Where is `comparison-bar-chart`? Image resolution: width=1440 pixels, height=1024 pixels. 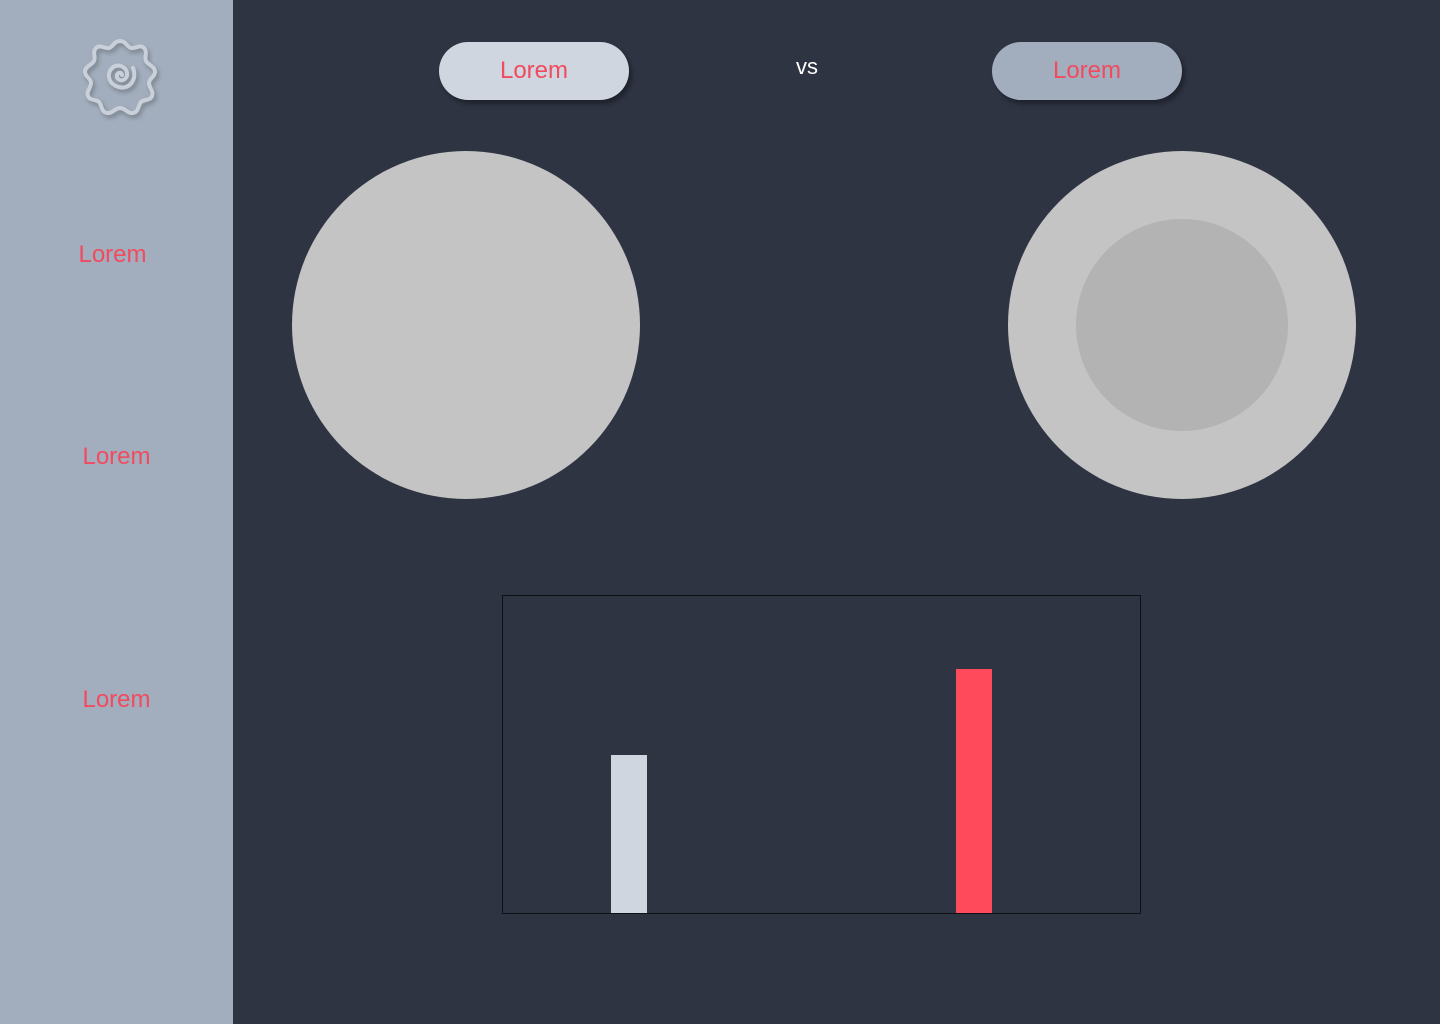 comparison-bar-chart is located at coordinates (821, 754).